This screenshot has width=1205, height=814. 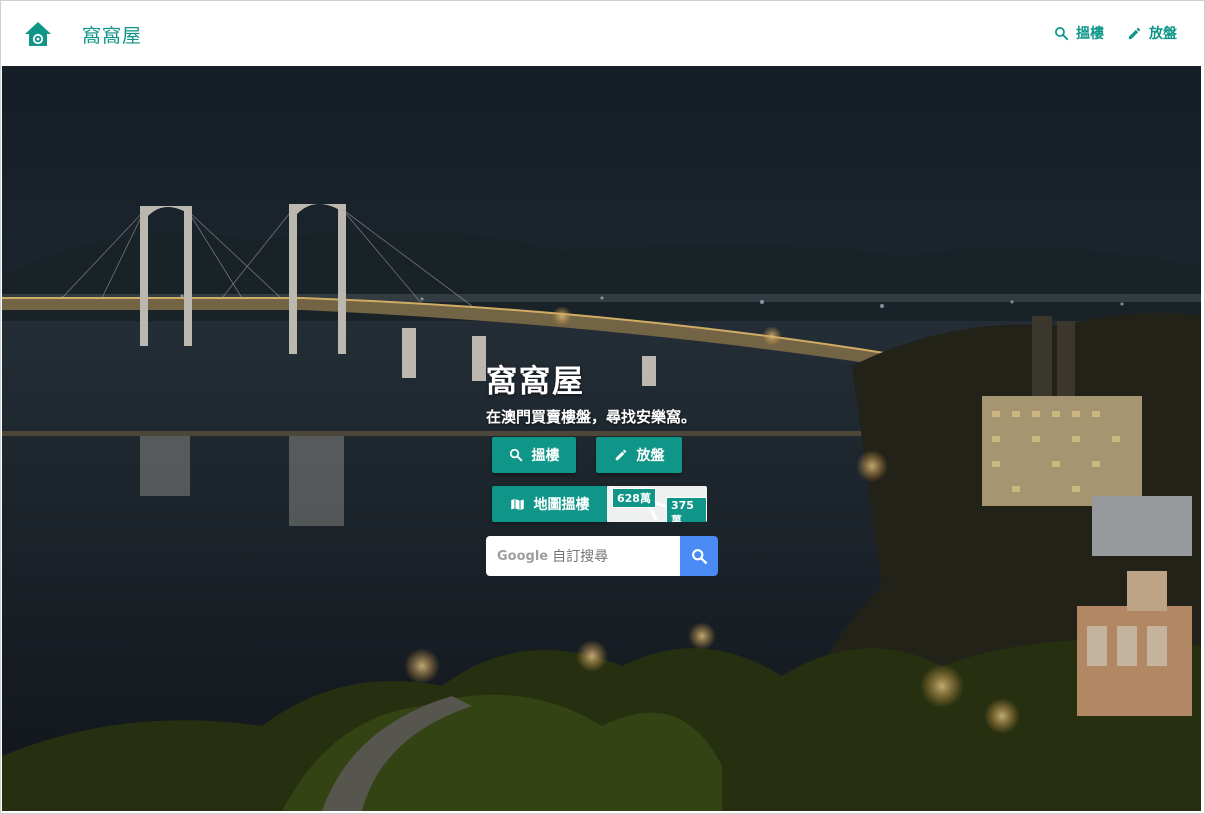 What do you see at coordinates (1163, 34) in the screenshot?
I see `nav-post-label: 放盤` at bounding box center [1163, 34].